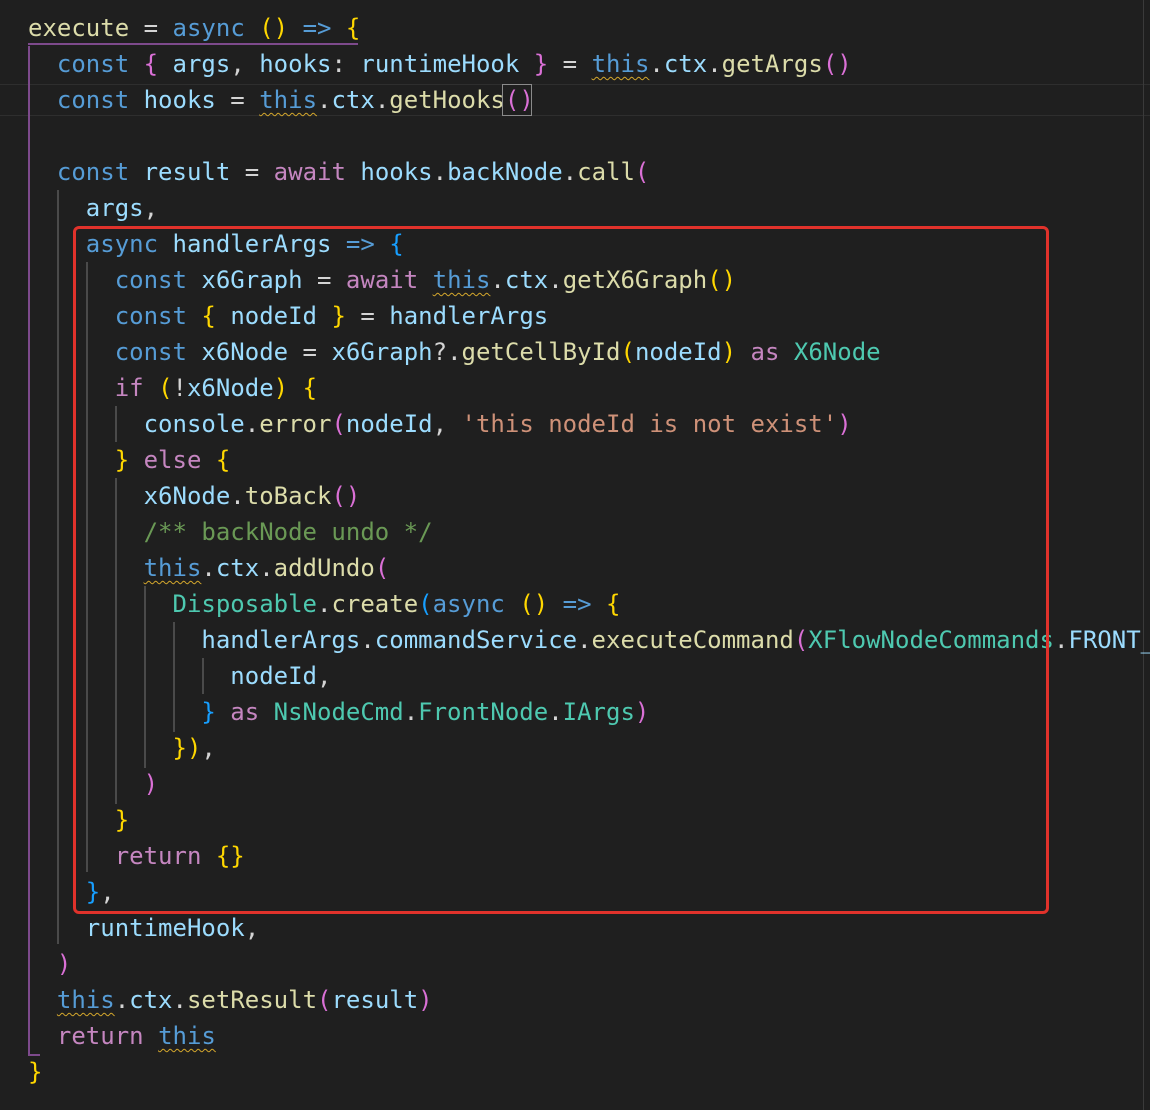 The image size is (1150, 1110). I want to click on code-token: backNode, so click(505, 172).